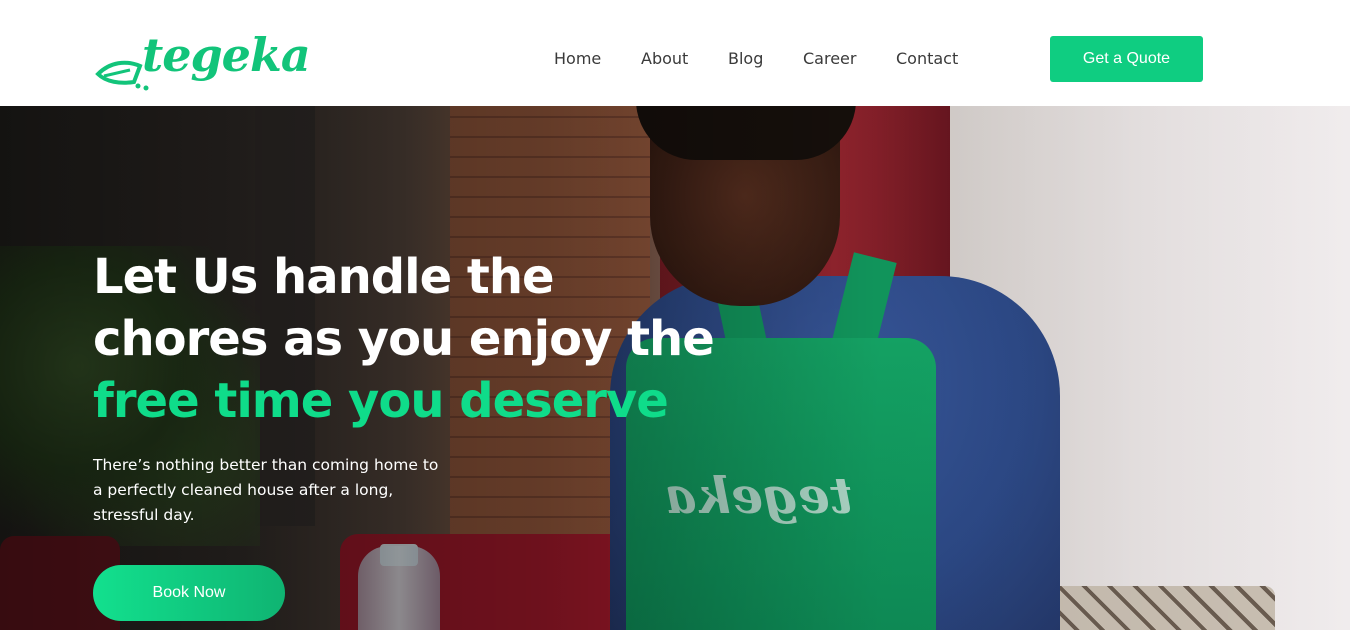 This screenshot has width=1350, height=630. Describe the element at coordinates (324, 277) in the screenshot. I see `headline-line-1: Let Us handle the` at that location.